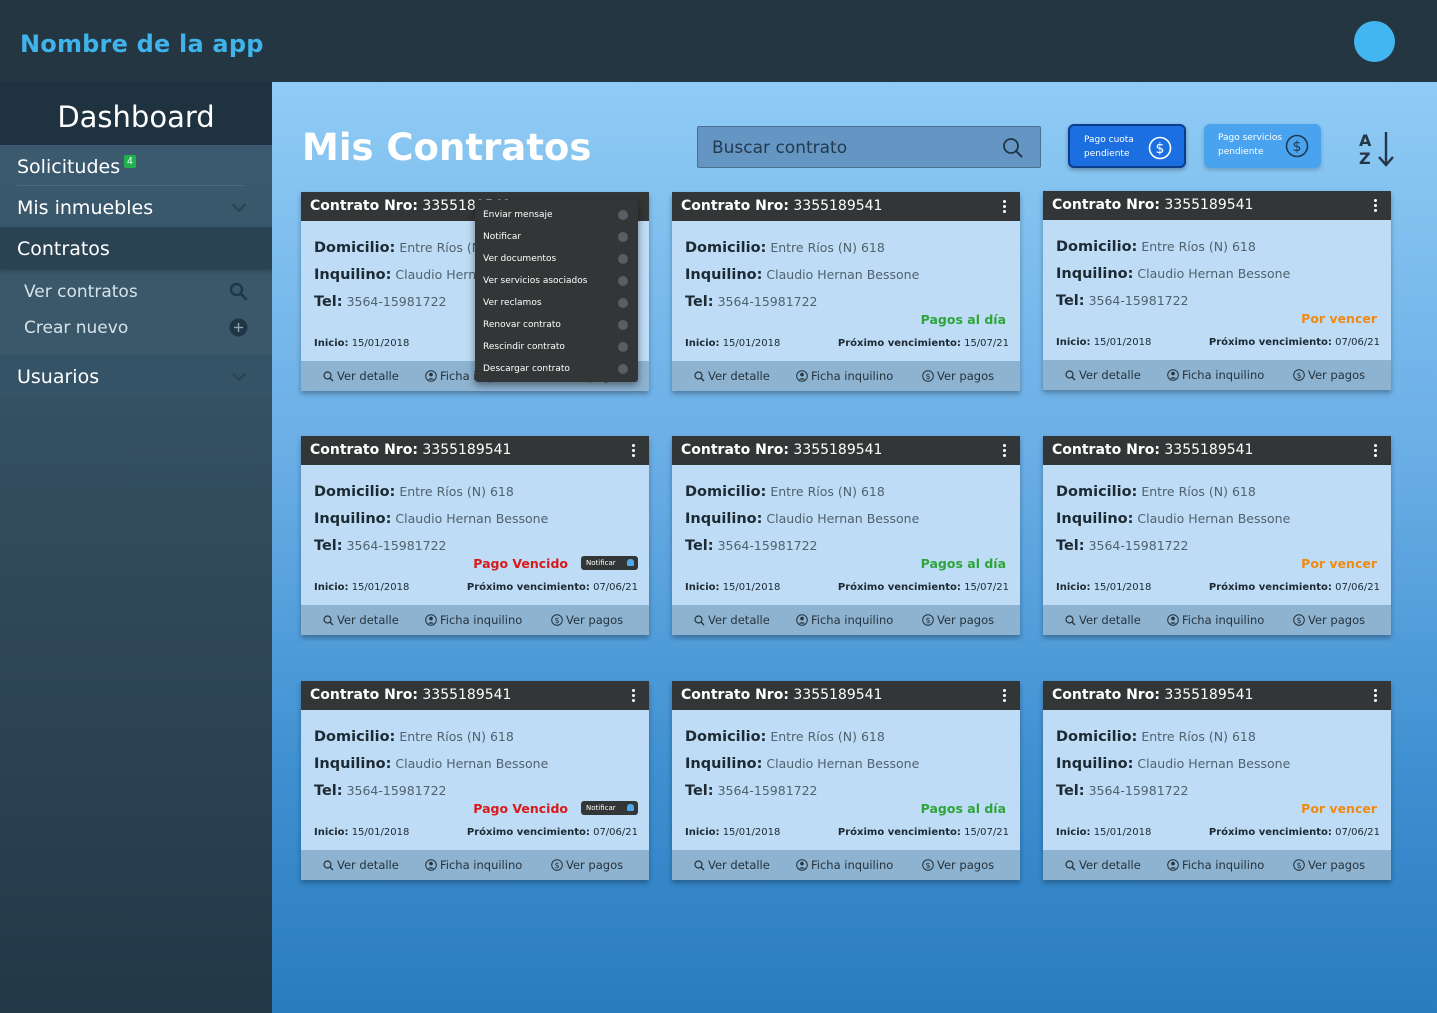 This screenshot has height=1013, width=1437. I want to click on menu-item: Ver documentos, so click(556, 259).